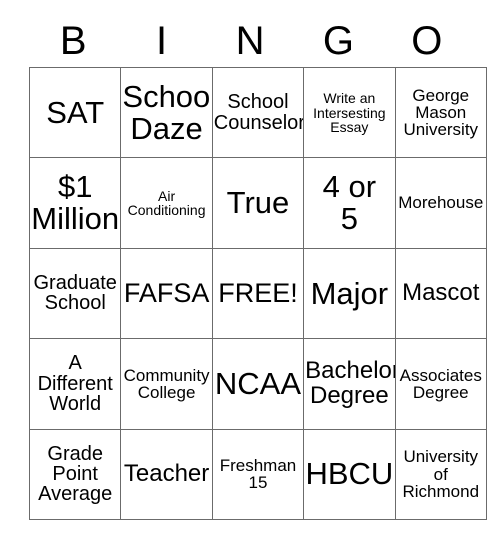  I want to click on bingo-header-letter-o: O, so click(427, 40).